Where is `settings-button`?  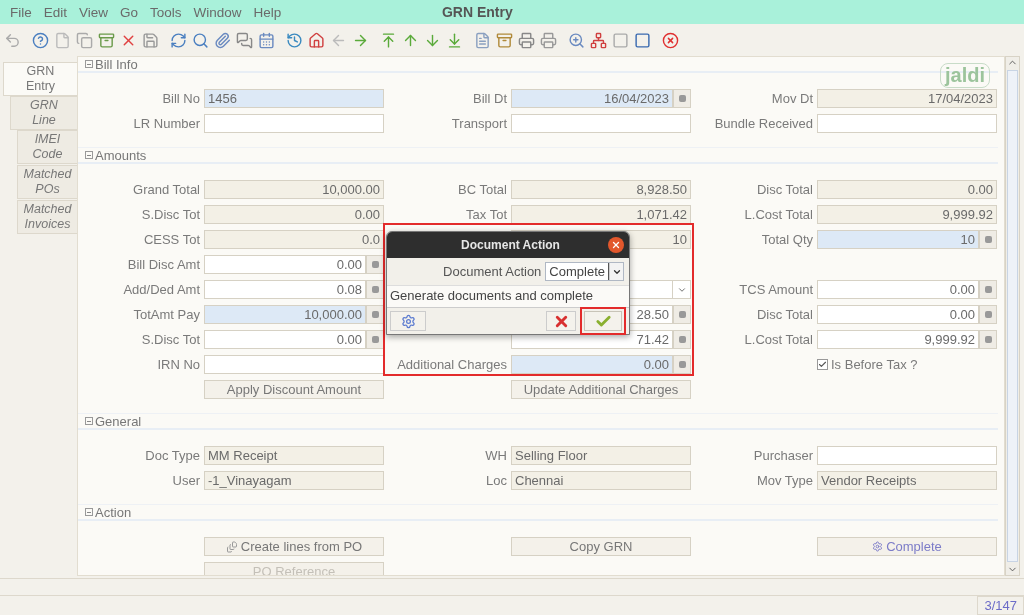
settings-button is located at coordinates (408, 321).